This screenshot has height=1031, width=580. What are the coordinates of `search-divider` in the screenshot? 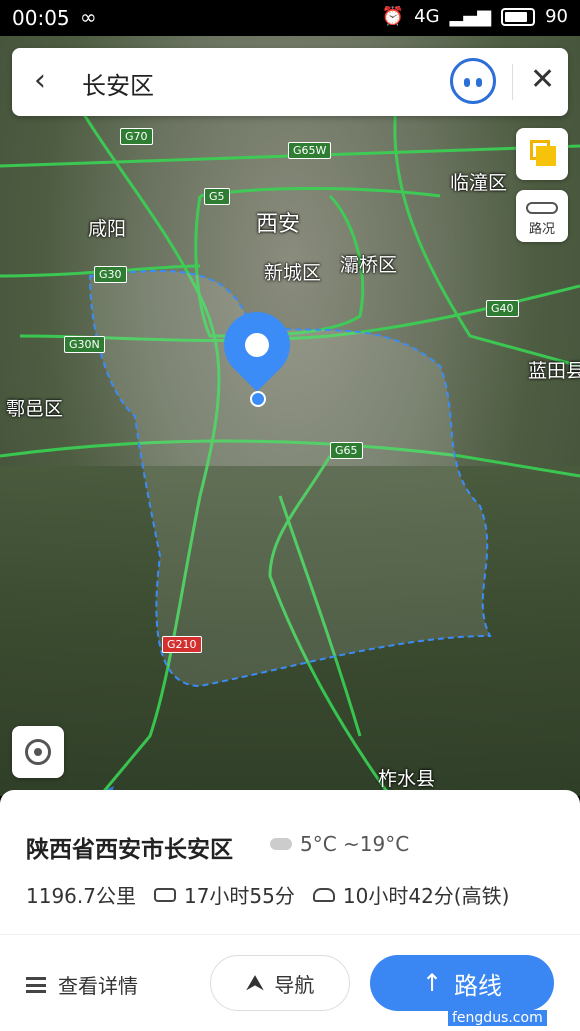 It's located at (512, 82).